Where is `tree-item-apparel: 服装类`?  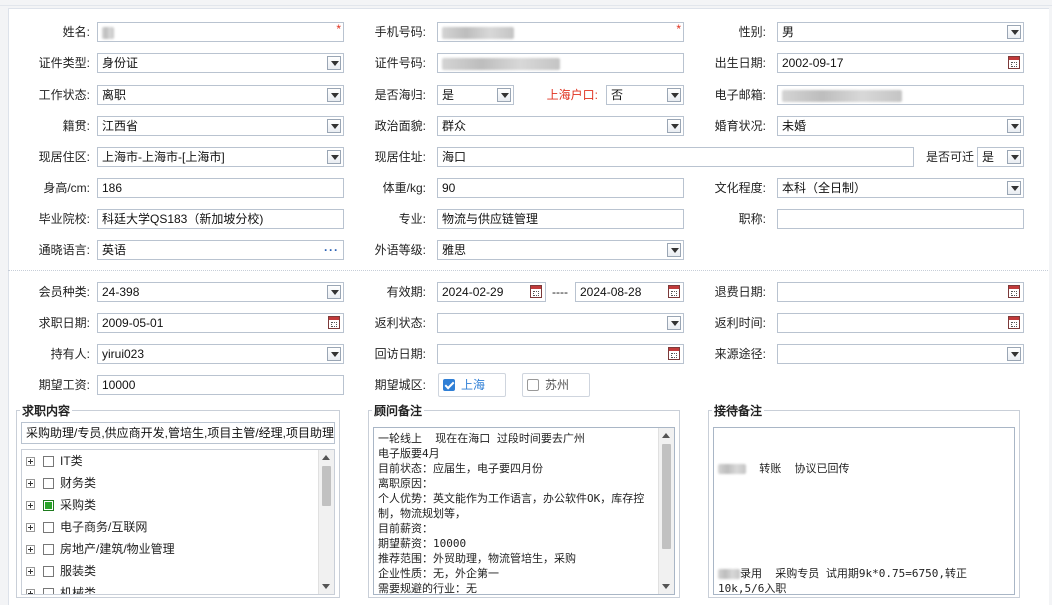 tree-item-apparel: 服装类 is located at coordinates (61, 571).